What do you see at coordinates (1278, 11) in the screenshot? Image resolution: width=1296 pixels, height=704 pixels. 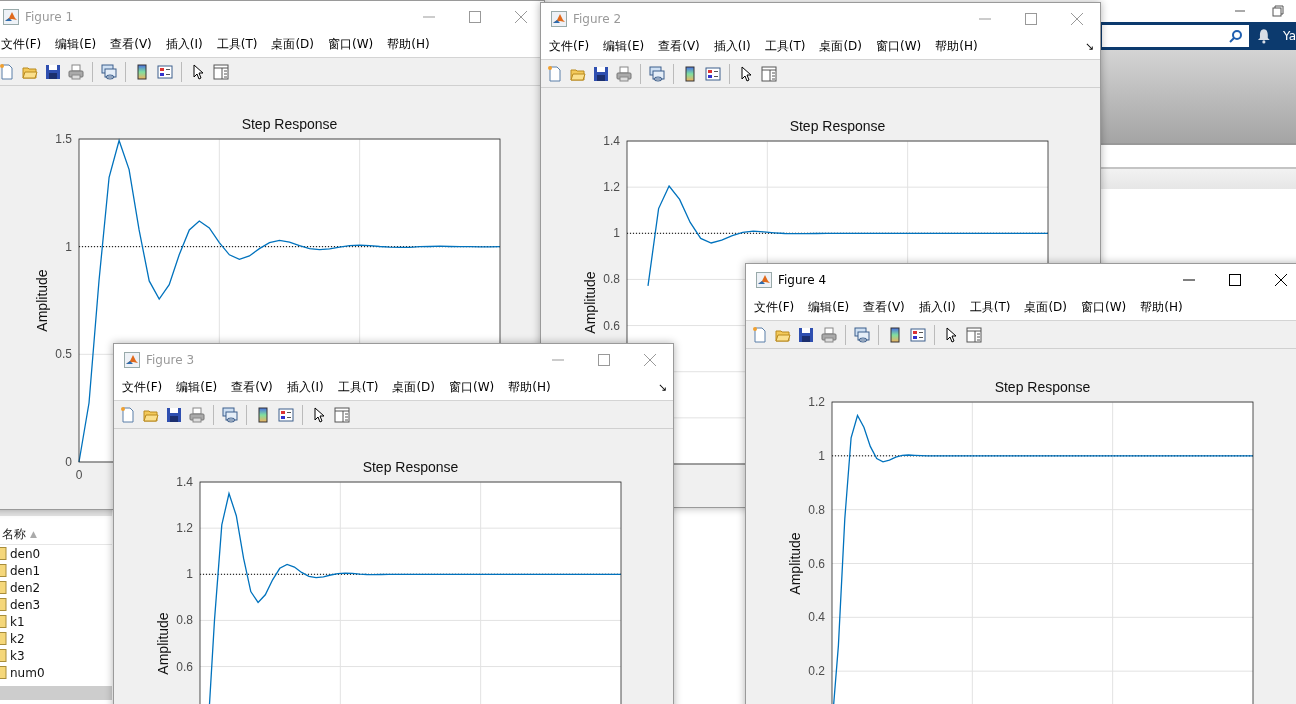 I see `restore-icon` at bounding box center [1278, 11].